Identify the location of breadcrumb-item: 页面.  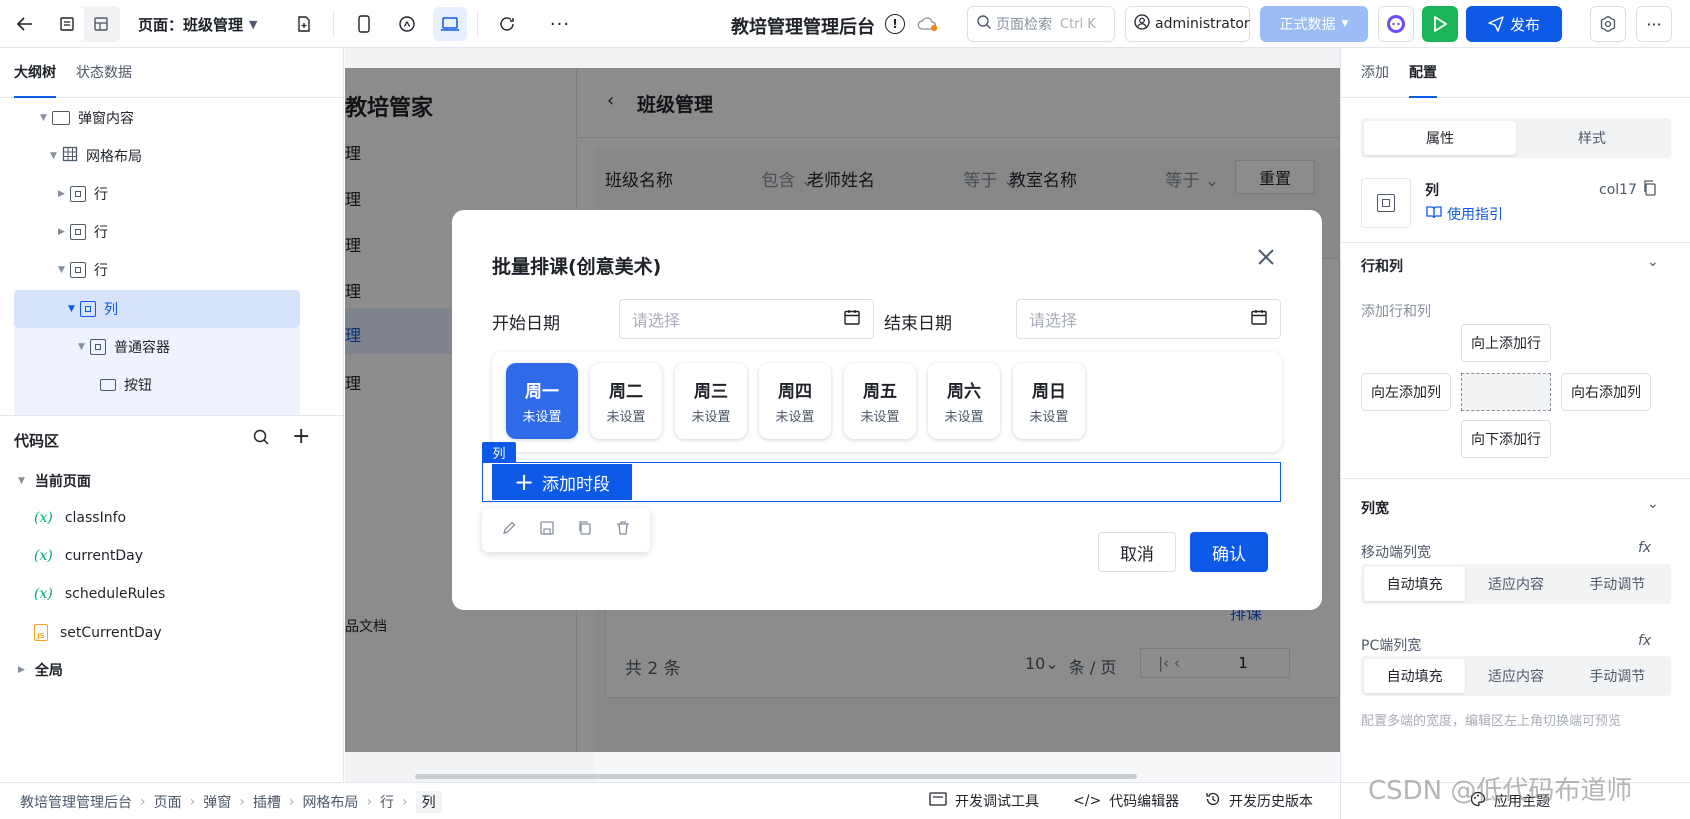
(168, 802).